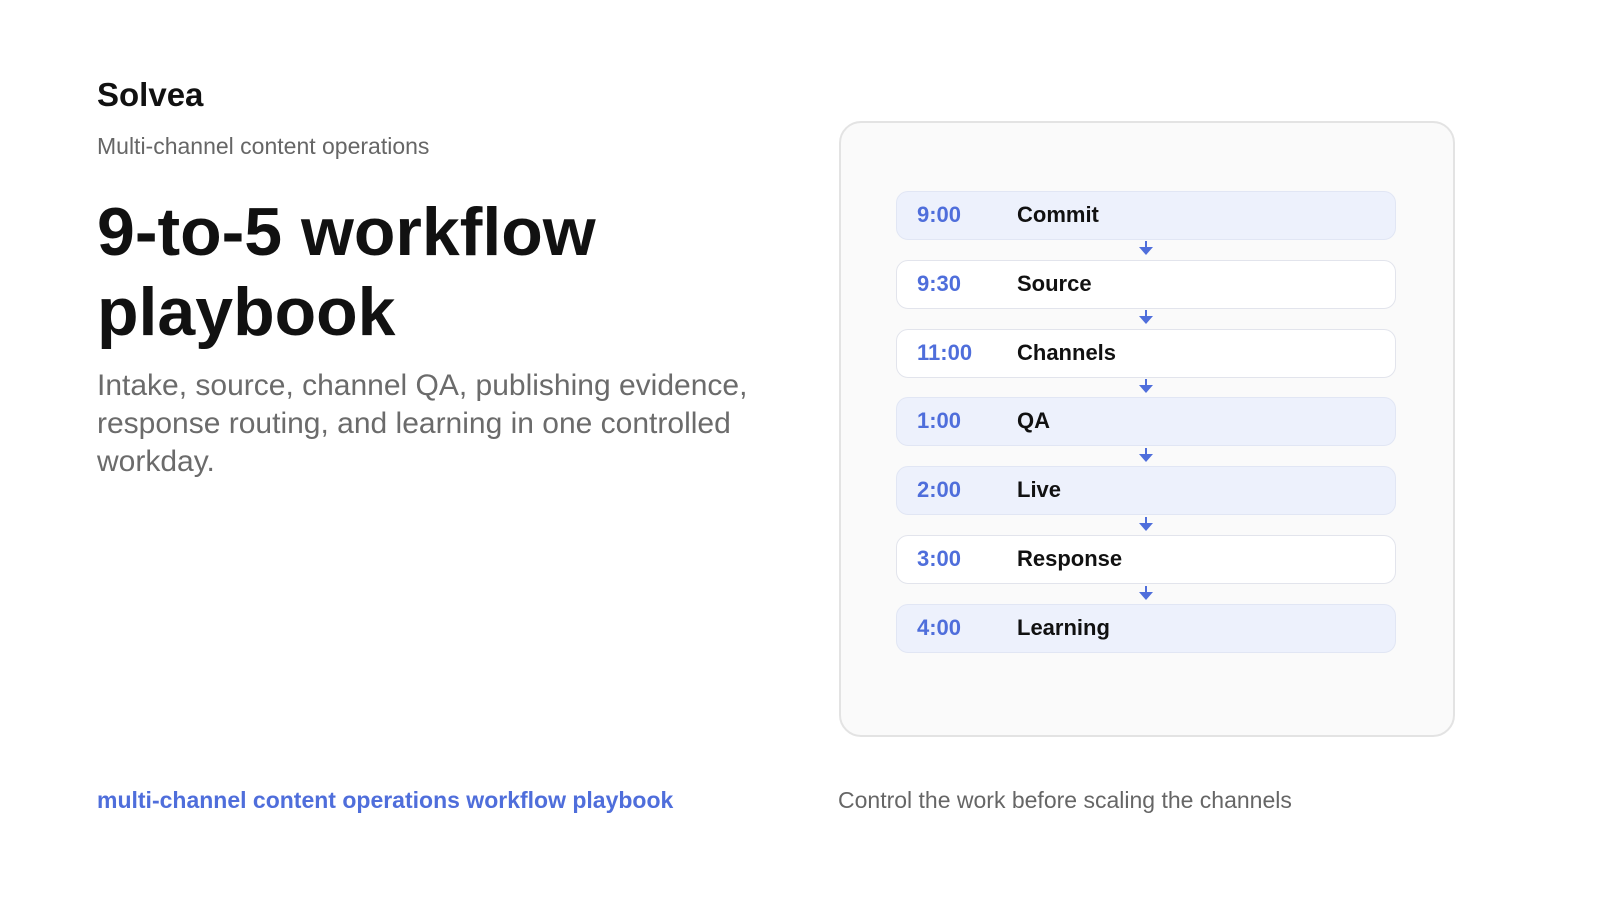 The image size is (1600, 900). I want to click on workflow-step-channels: 11:00 Channels, so click(1146, 353).